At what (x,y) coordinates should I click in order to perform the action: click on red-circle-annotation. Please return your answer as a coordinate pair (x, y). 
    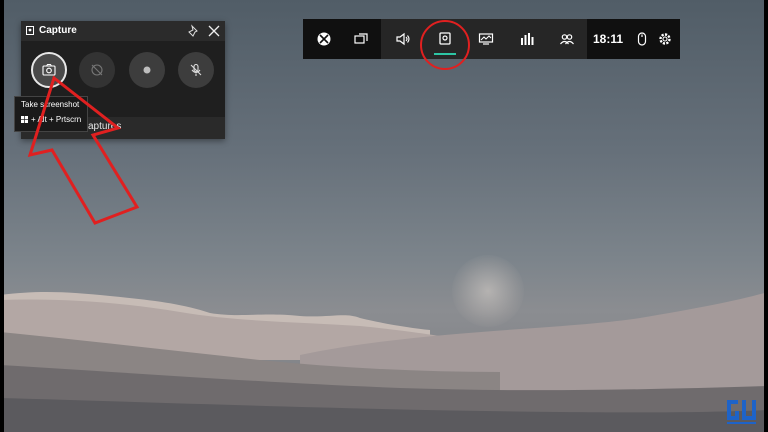
    Looking at the image, I should click on (445, 45).